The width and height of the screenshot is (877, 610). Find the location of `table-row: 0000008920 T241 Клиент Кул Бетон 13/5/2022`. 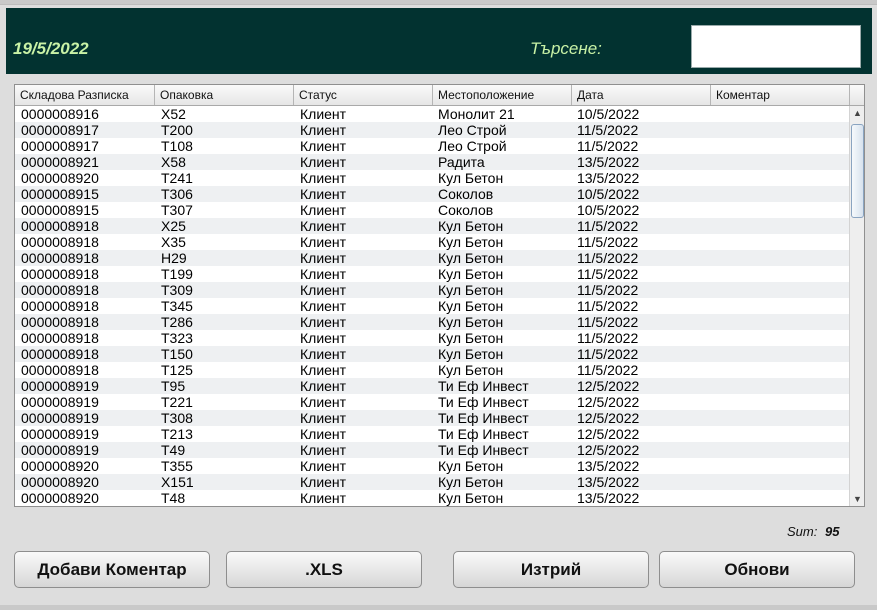

table-row: 0000008920 T241 Клиент Кул Бетон 13/5/2022 is located at coordinates (432, 178).